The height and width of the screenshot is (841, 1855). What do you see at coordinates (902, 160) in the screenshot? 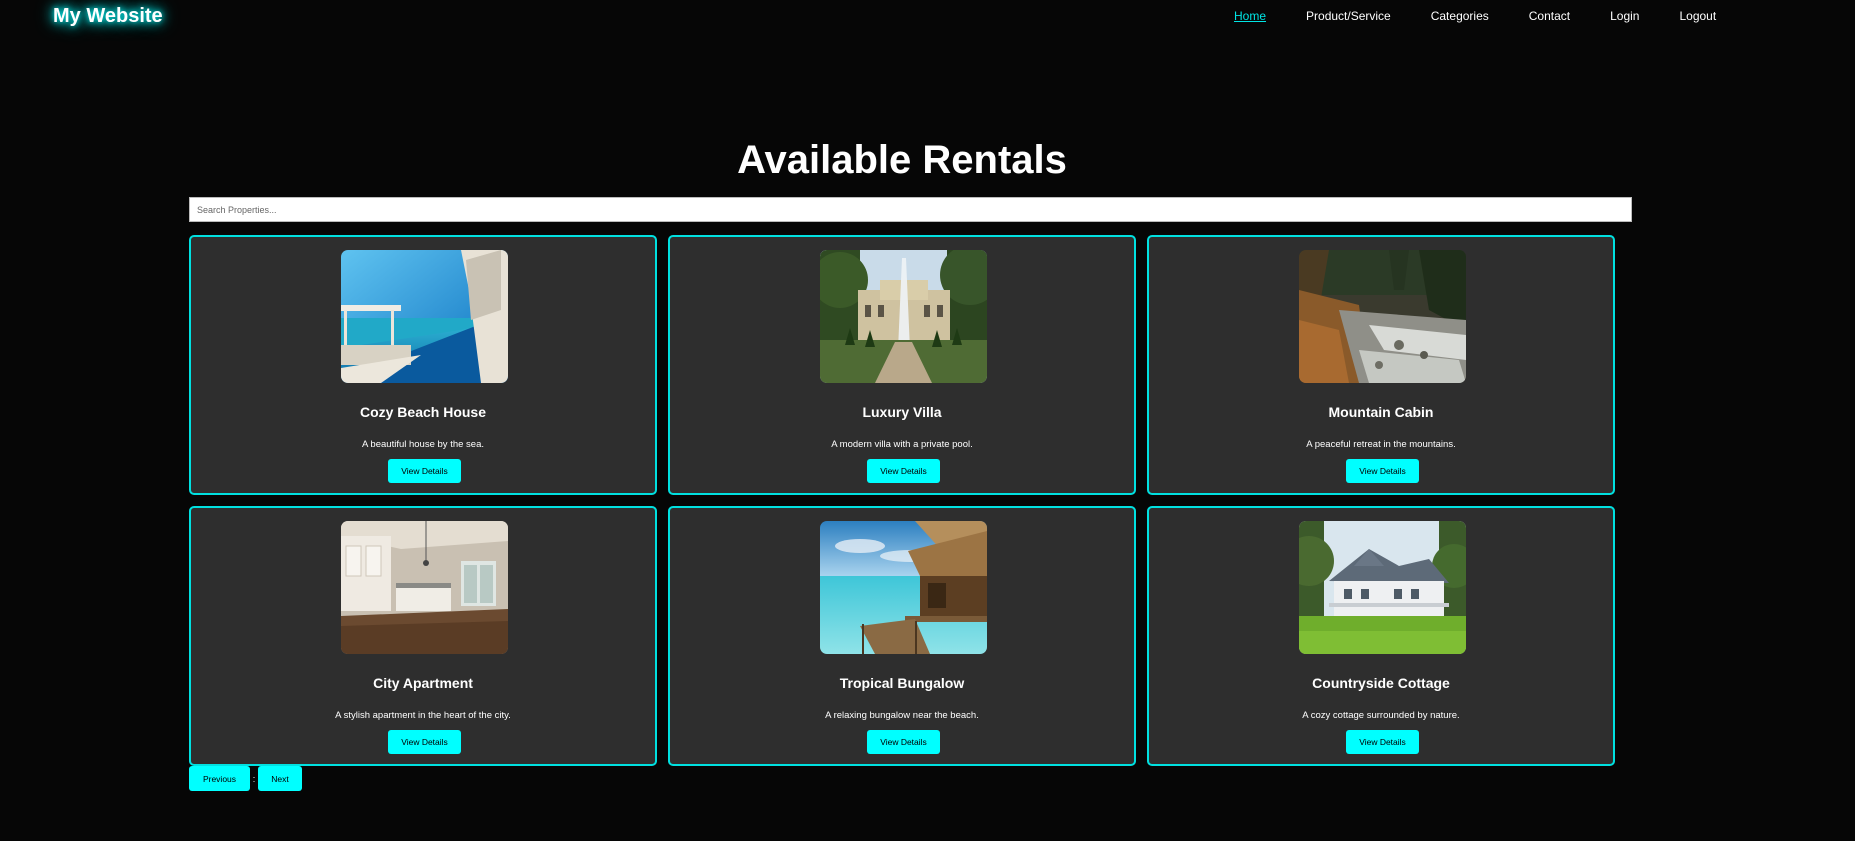
I see `page-title: Available Rentals` at bounding box center [902, 160].